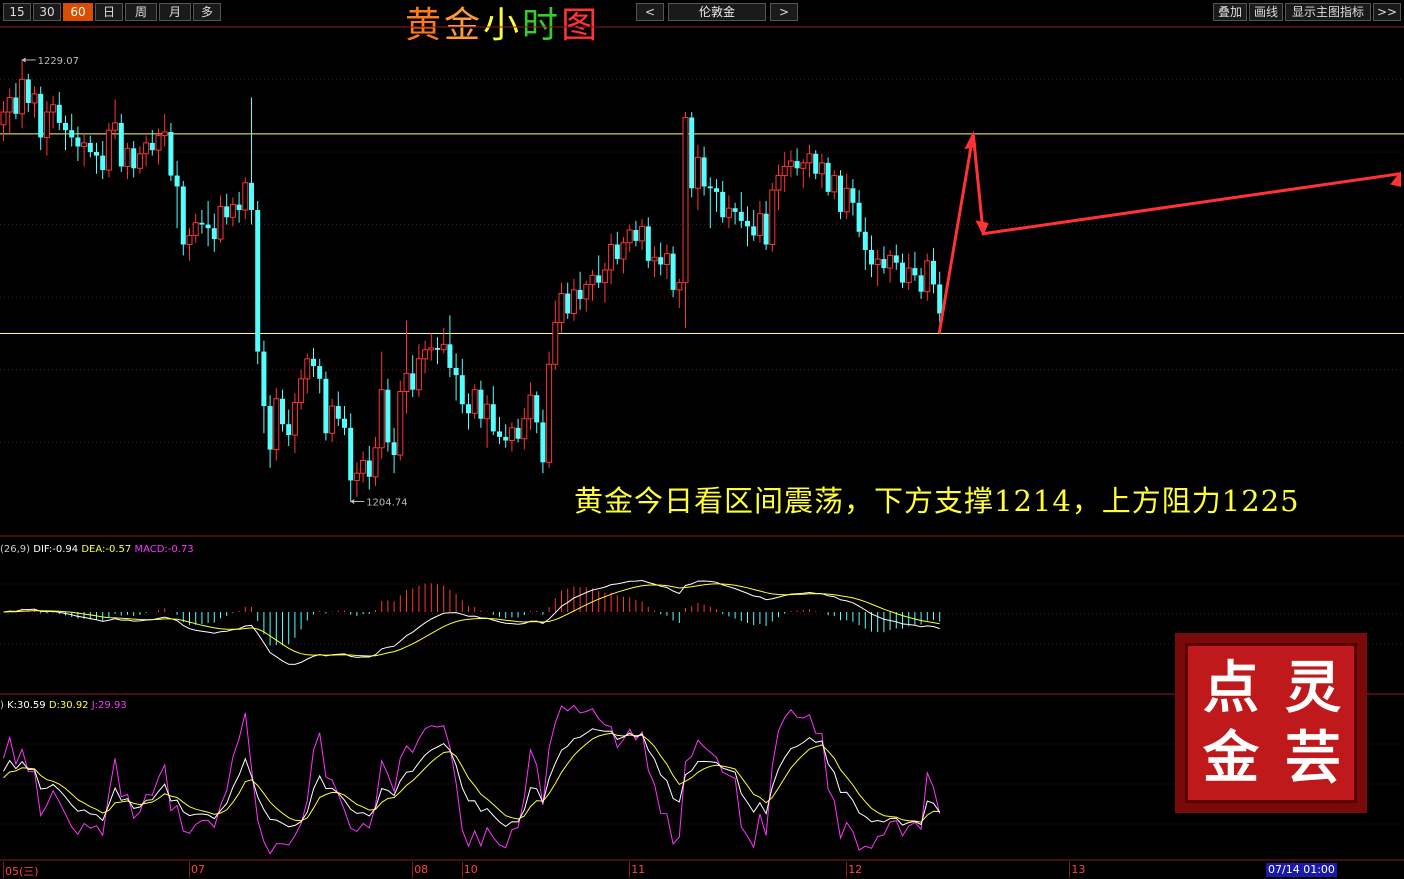 This screenshot has height=879, width=1404. I want to click on period-button-月: 月, so click(175, 12).